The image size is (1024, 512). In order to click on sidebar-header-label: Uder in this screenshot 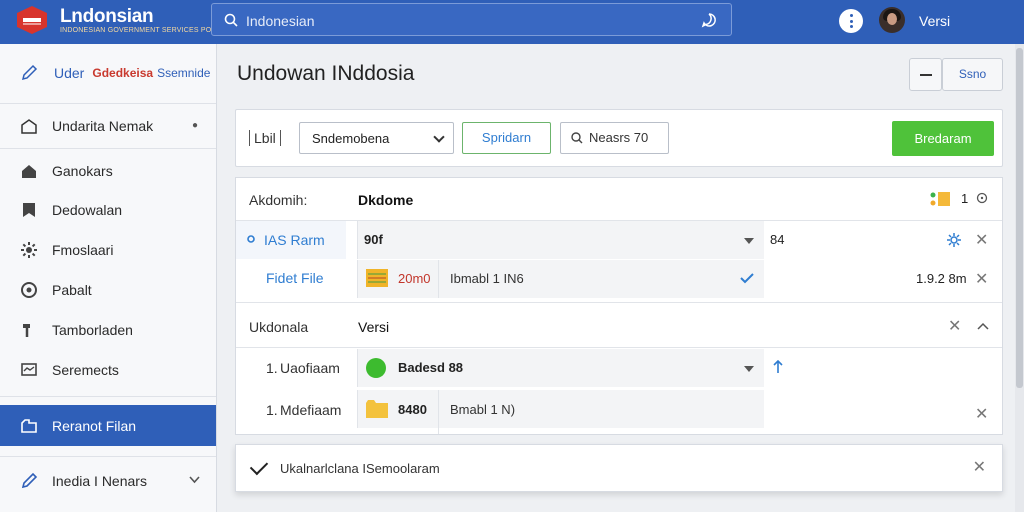, I will do `click(69, 73)`.